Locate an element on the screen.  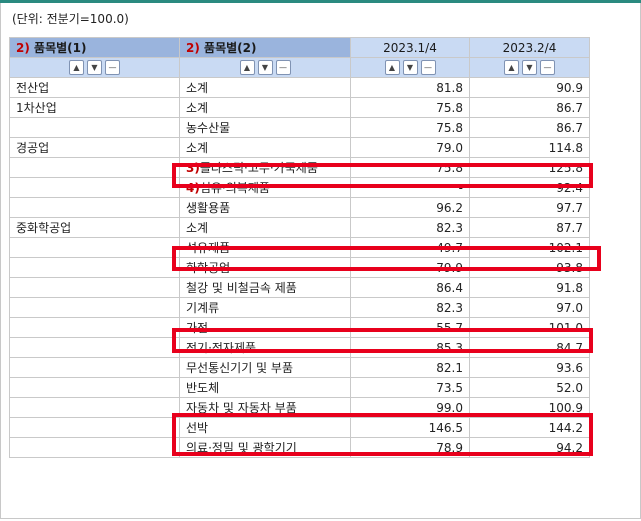
row-label: 철강 및 비철금속 제품 is located at coordinates (241, 288).